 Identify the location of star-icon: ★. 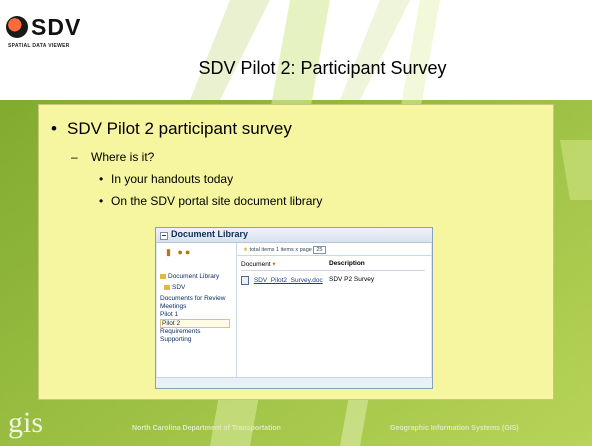
(245, 250).